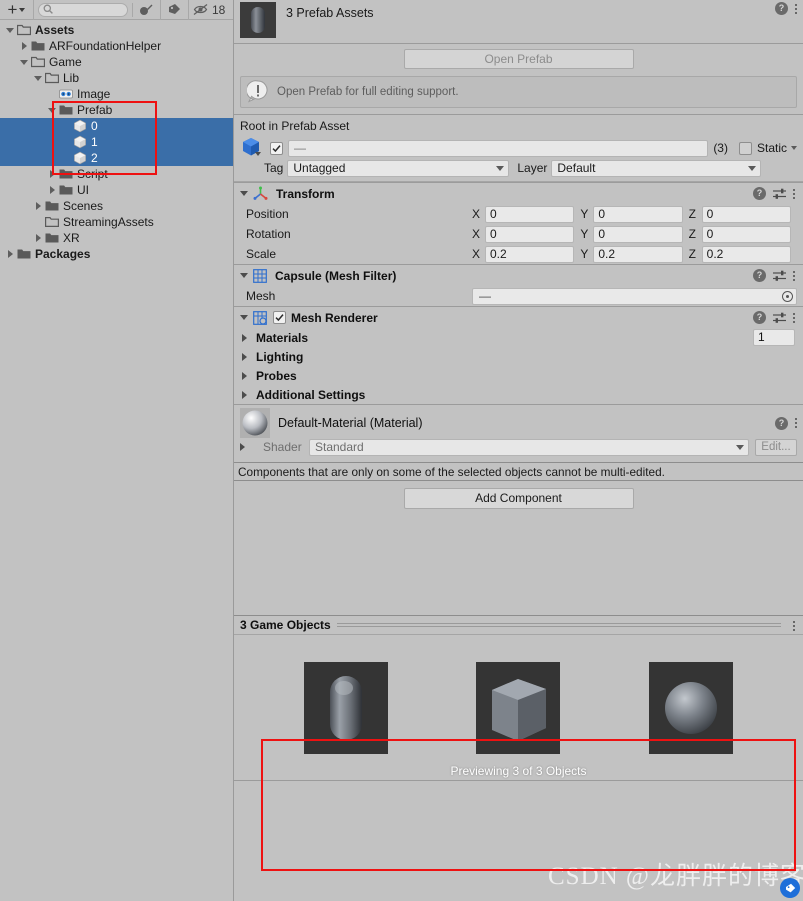 The height and width of the screenshot is (901, 803). I want to click on tree-item-streamingassets: StreamingAssets, so click(116, 222).